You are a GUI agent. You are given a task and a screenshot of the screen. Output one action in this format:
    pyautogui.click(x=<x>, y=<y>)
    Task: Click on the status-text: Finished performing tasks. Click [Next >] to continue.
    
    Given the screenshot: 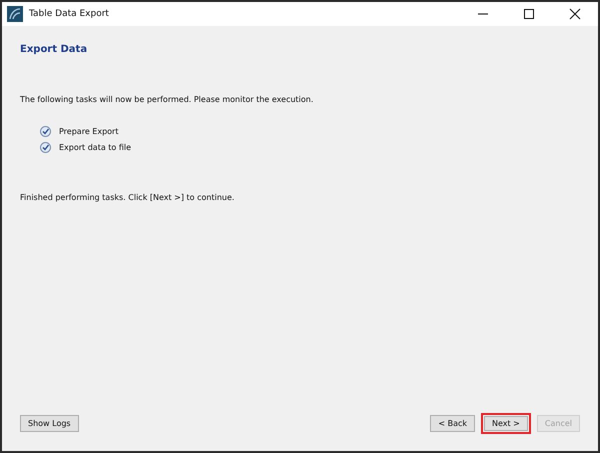 What is the action you would take?
    pyautogui.click(x=127, y=197)
    